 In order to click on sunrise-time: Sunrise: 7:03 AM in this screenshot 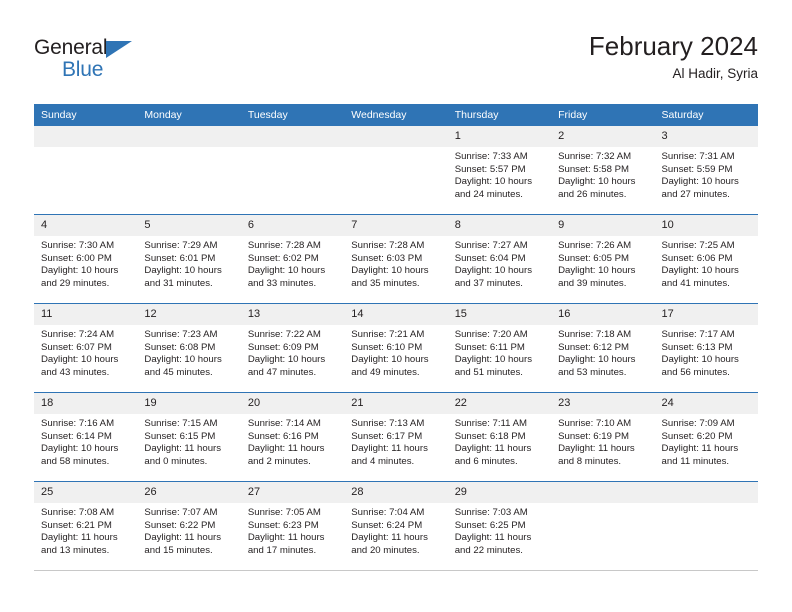, I will do `click(491, 512)`.